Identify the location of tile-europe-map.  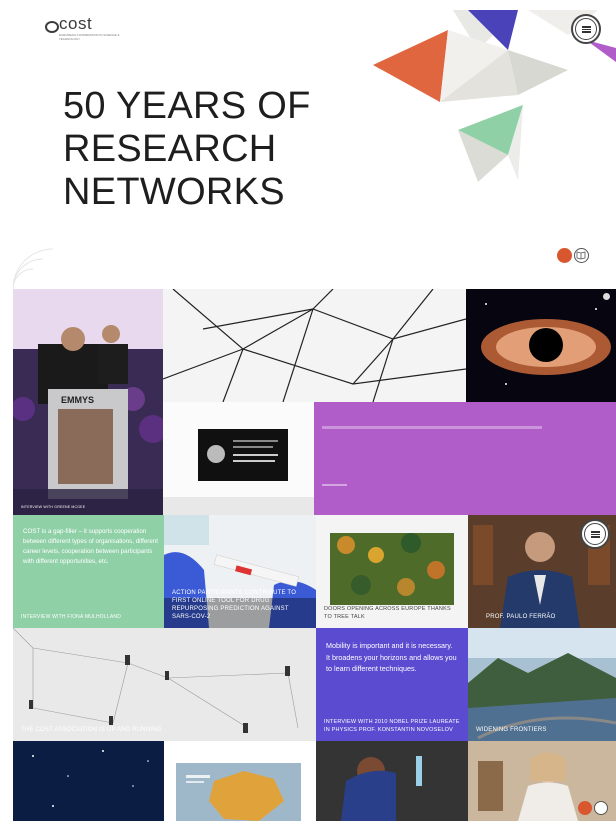
(240, 781).